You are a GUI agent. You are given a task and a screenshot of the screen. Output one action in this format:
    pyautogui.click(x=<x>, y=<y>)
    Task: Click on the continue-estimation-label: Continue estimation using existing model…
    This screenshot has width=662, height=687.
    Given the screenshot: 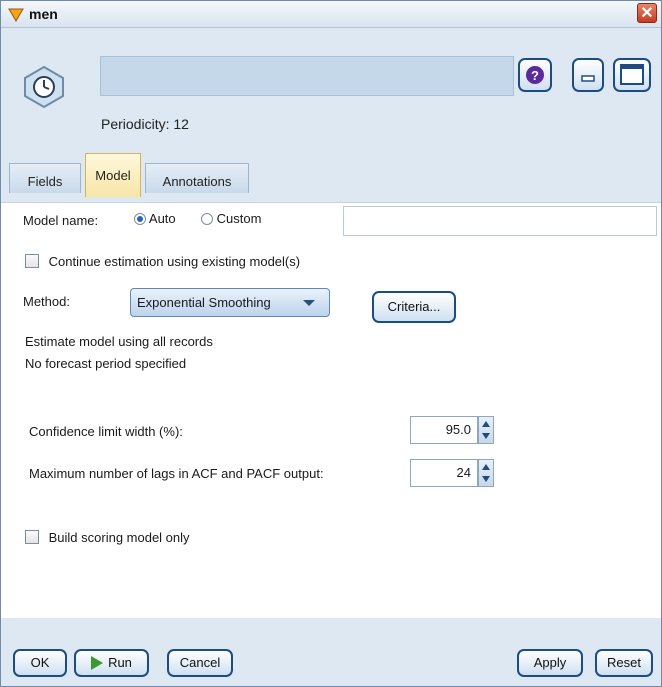 What is the action you would take?
    pyautogui.click(x=174, y=261)
    